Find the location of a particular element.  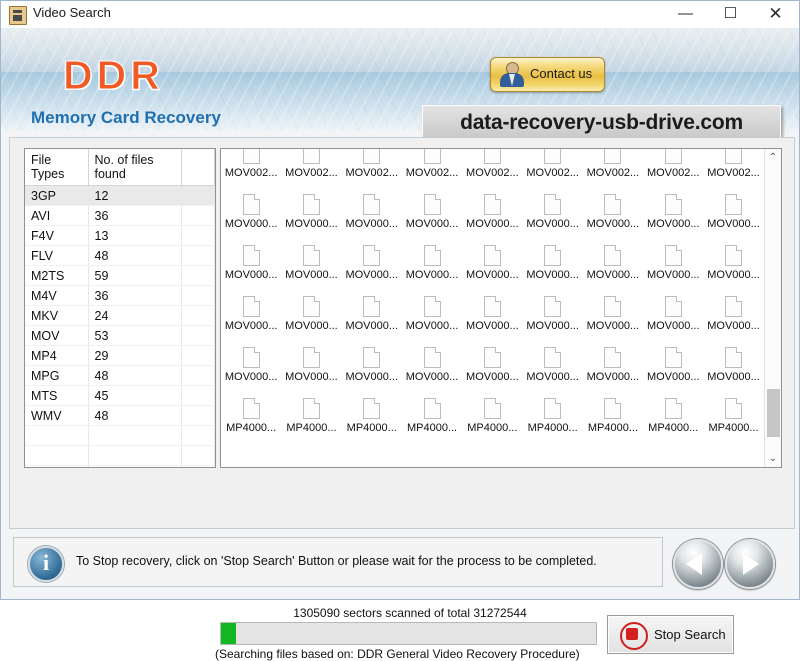

table-row: MPG 48 is located at coordinates (120, 375).